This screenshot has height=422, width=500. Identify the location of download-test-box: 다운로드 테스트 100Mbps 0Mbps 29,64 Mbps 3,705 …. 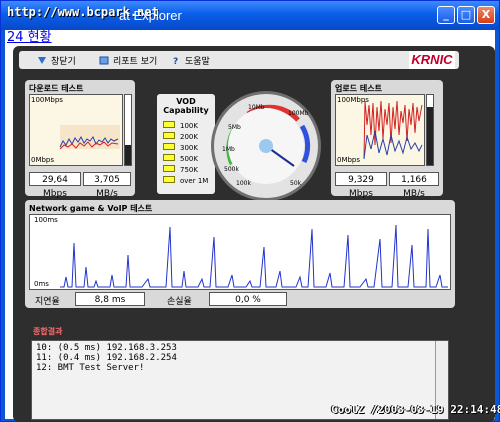
(80, 139).